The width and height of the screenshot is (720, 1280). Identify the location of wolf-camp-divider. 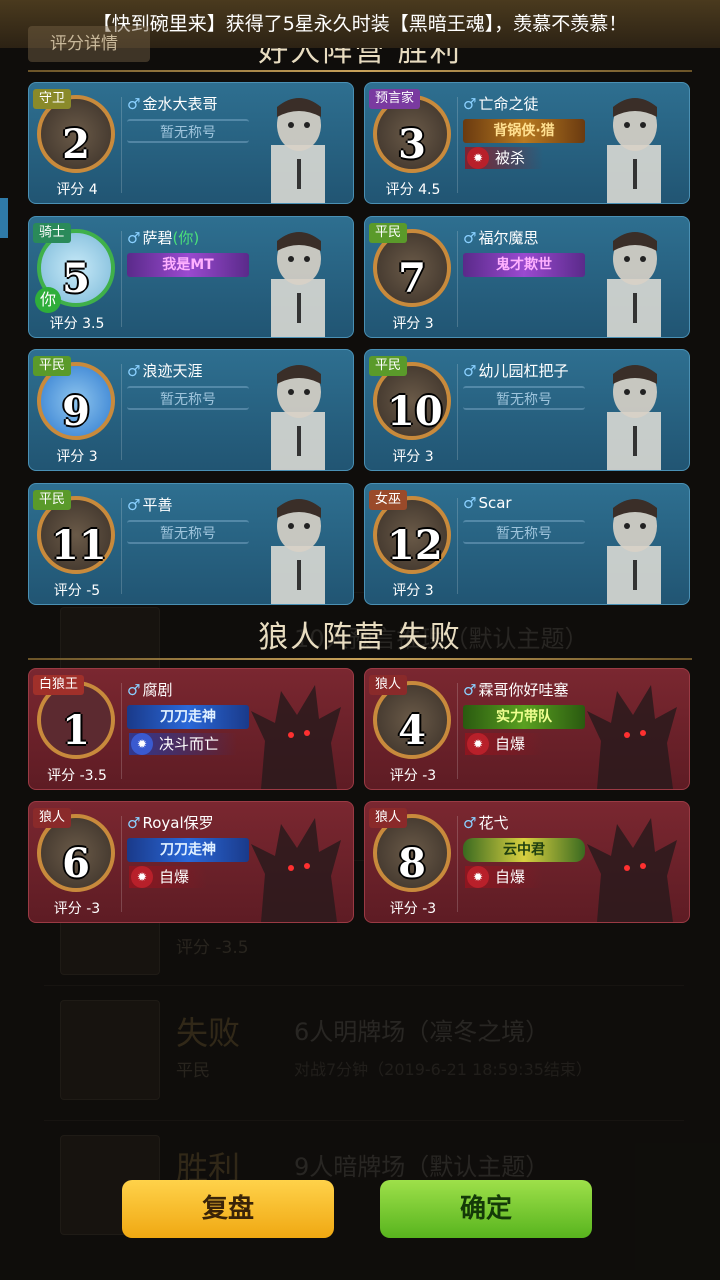
(360, 659).